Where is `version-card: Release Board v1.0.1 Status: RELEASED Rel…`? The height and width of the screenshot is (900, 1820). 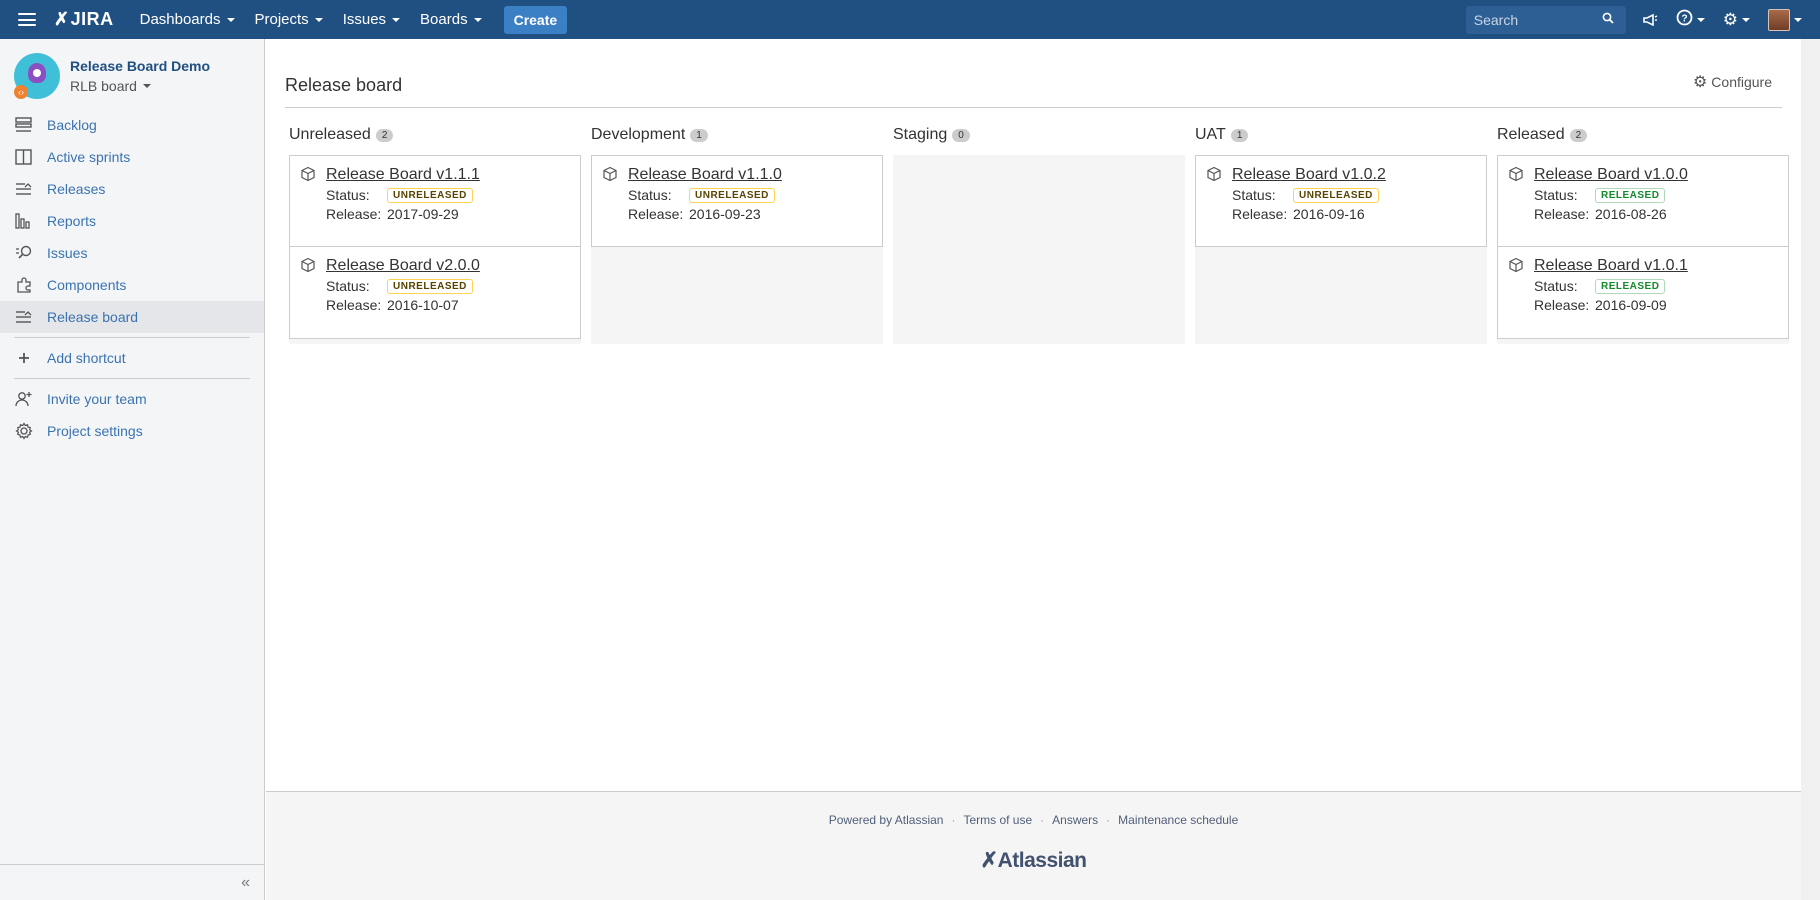
version-card: Release Board v1.0.1 Status: RELEASED Rel… is located at coordinates (1643, 293).